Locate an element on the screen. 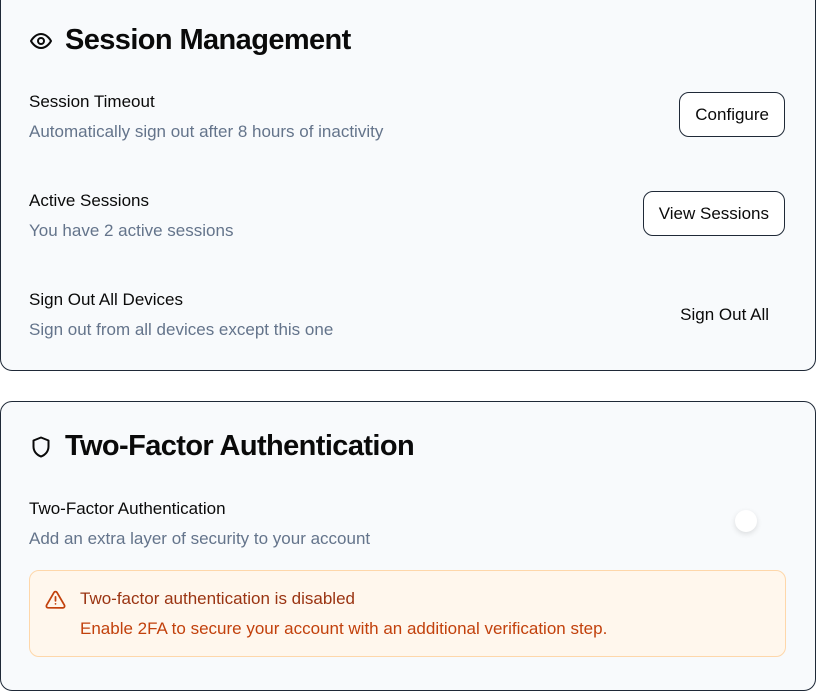  session-management-header: Session Management is located at coordinates (190, 40).